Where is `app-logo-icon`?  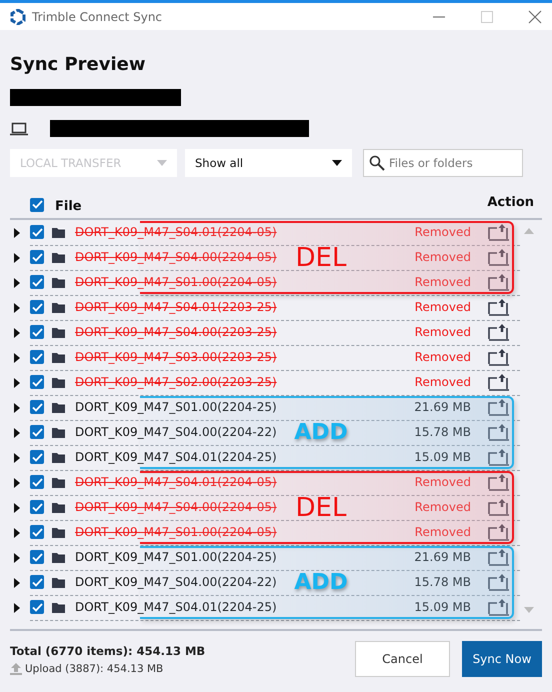 app-logo-icon is located at coordinates (18, 16).